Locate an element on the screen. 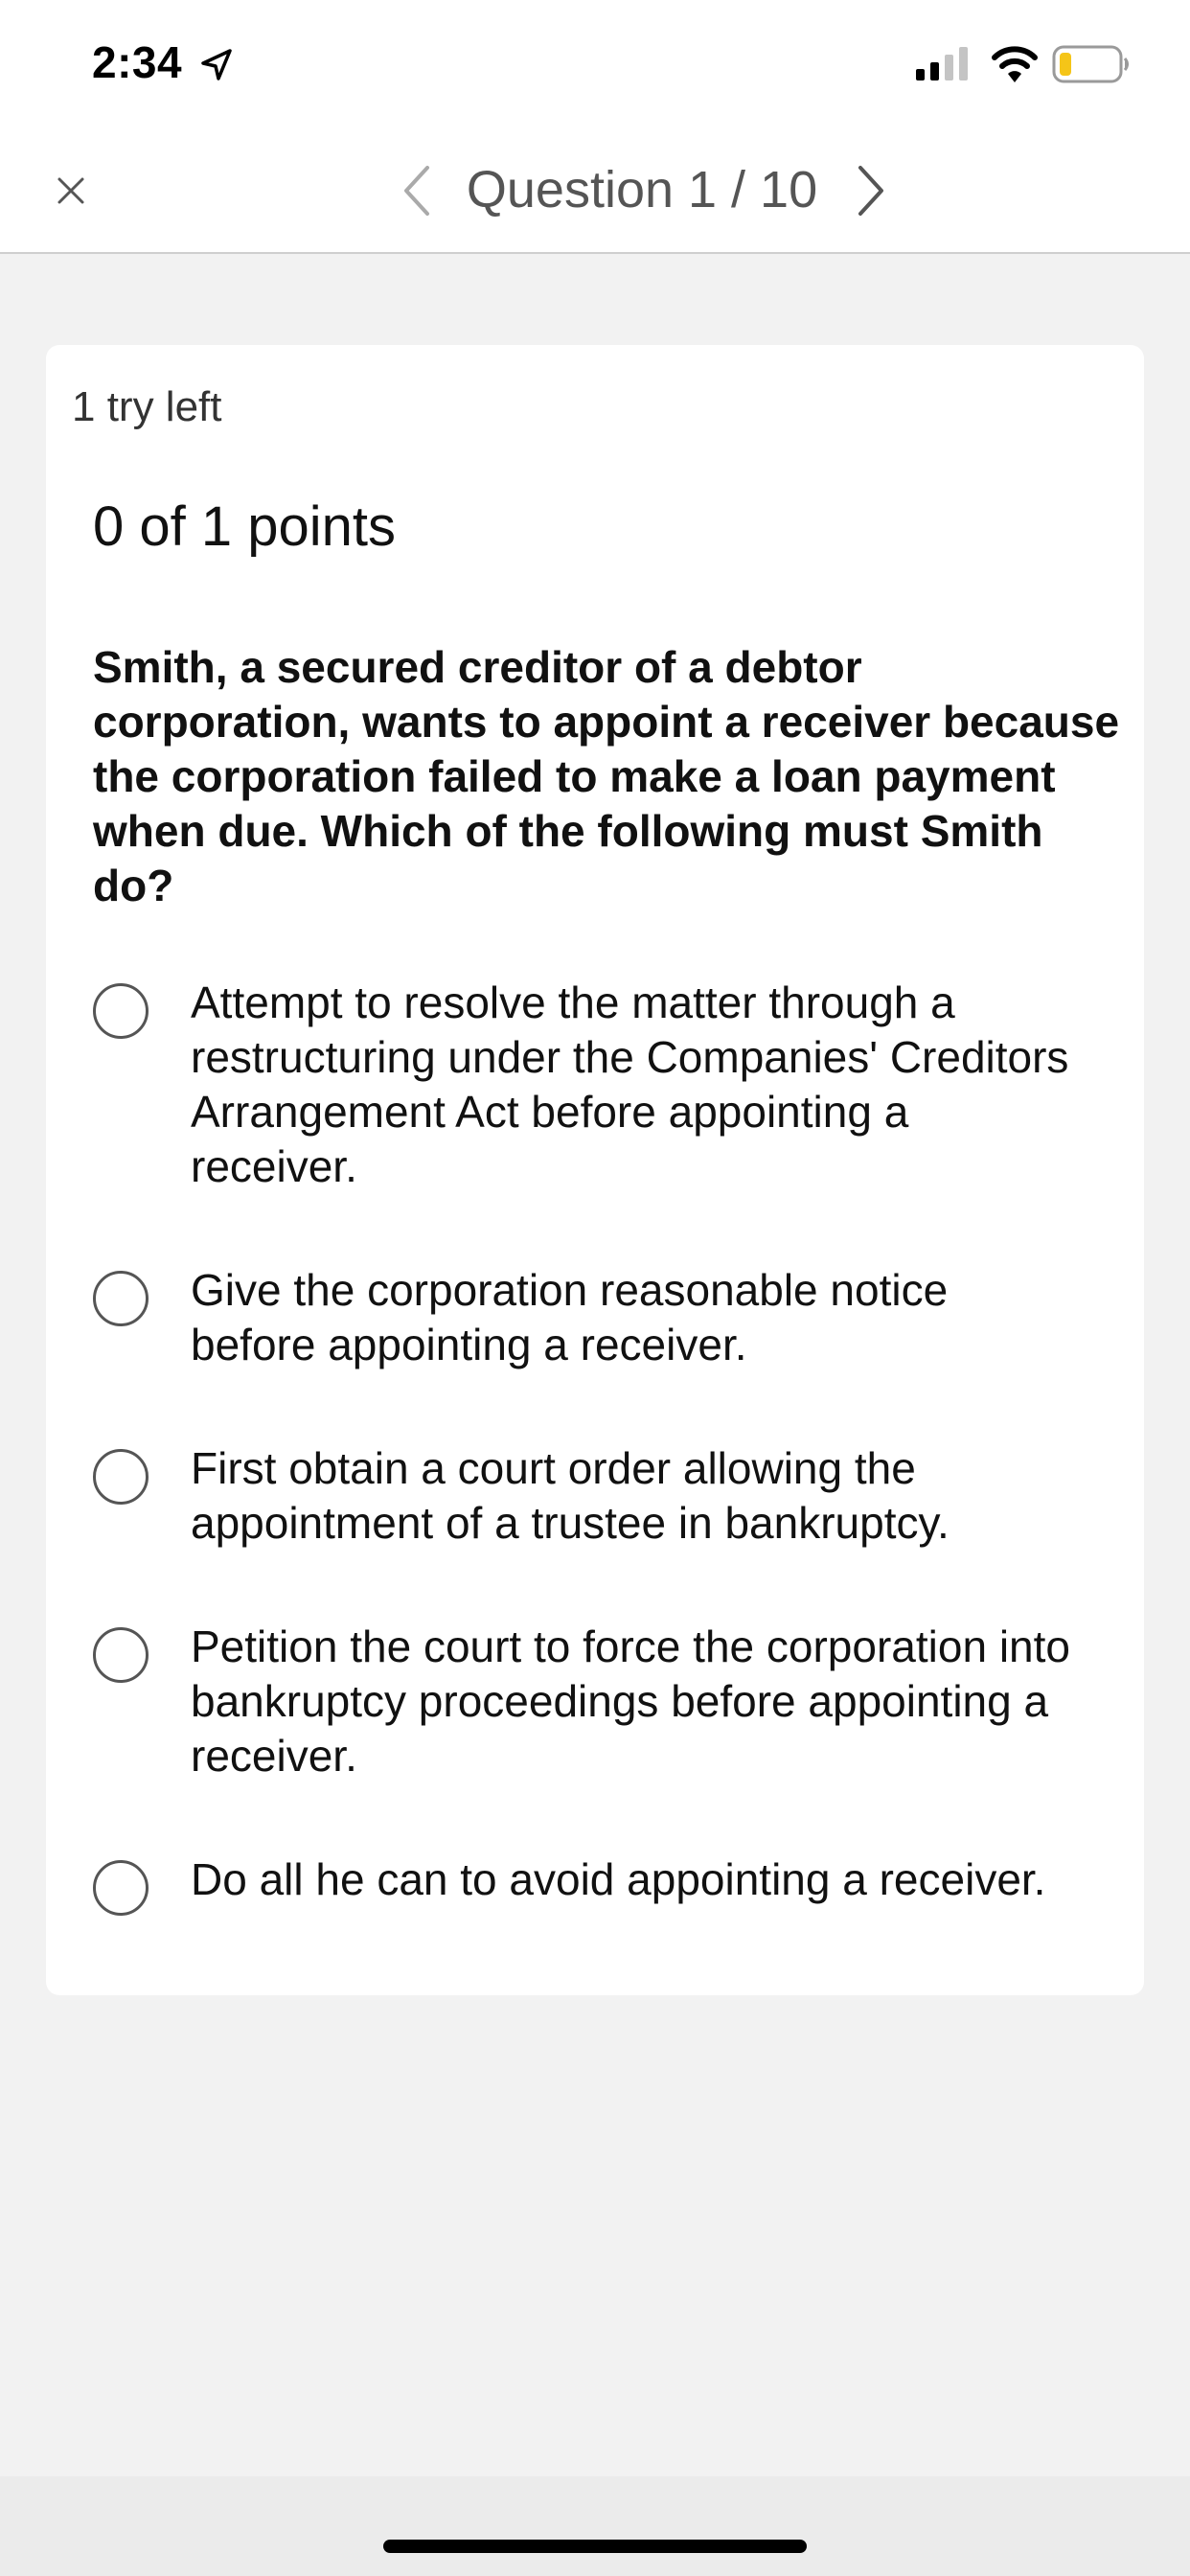 The image size is (1190, 2576). question-counter: Question 1 / 10 is located at coordinates (642, 189).